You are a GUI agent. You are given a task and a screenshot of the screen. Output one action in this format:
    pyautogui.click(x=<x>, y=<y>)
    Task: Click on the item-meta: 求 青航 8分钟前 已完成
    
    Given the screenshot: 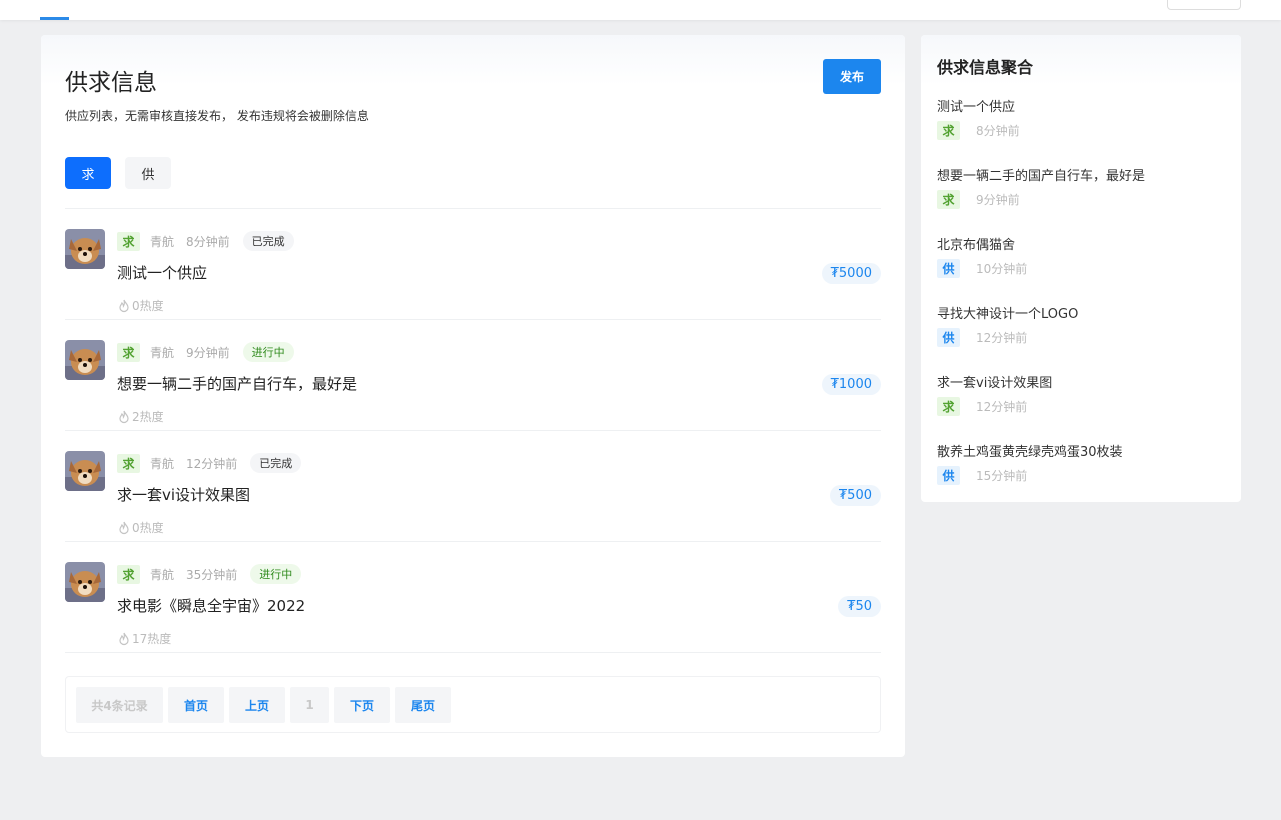 What is the action you would take?
    pyautogui.click(x=205, y=241)
    